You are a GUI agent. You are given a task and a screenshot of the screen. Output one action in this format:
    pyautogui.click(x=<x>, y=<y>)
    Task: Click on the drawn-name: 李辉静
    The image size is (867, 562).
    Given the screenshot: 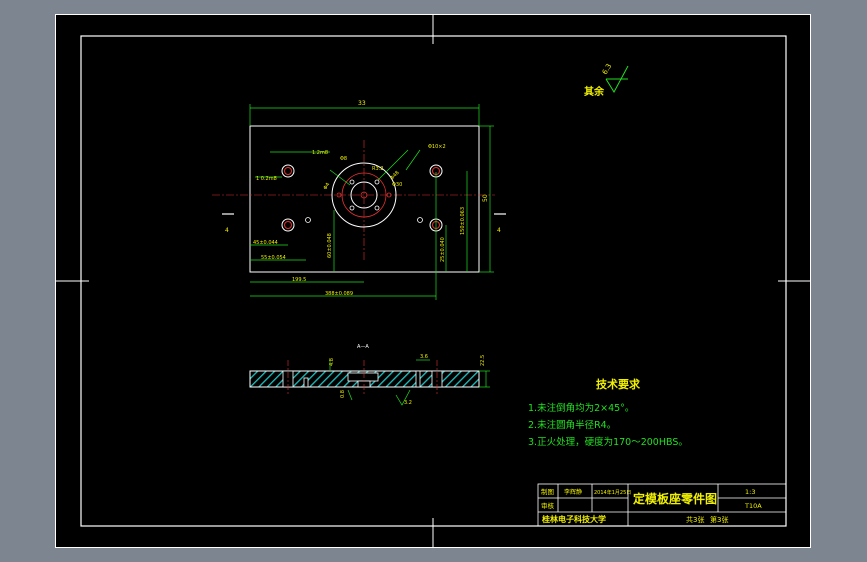 What is the action you would take?
    pyautogui.click(x=573, y=492)
    